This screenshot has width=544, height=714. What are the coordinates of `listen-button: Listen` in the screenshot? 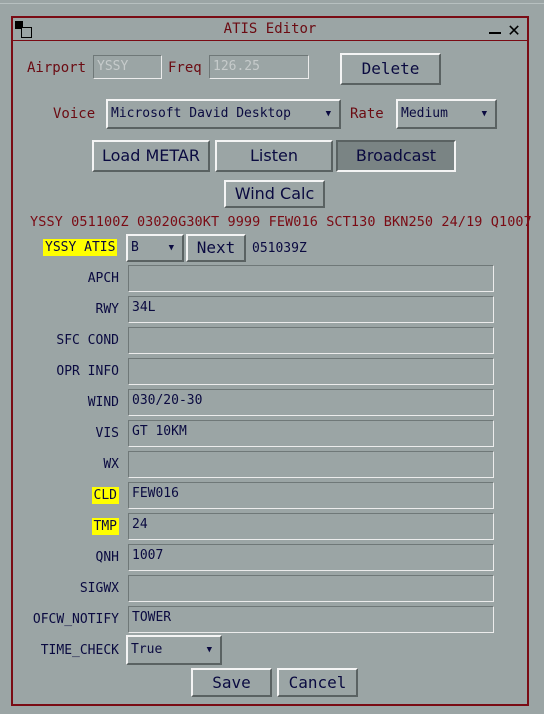 It's located at (274, 156).